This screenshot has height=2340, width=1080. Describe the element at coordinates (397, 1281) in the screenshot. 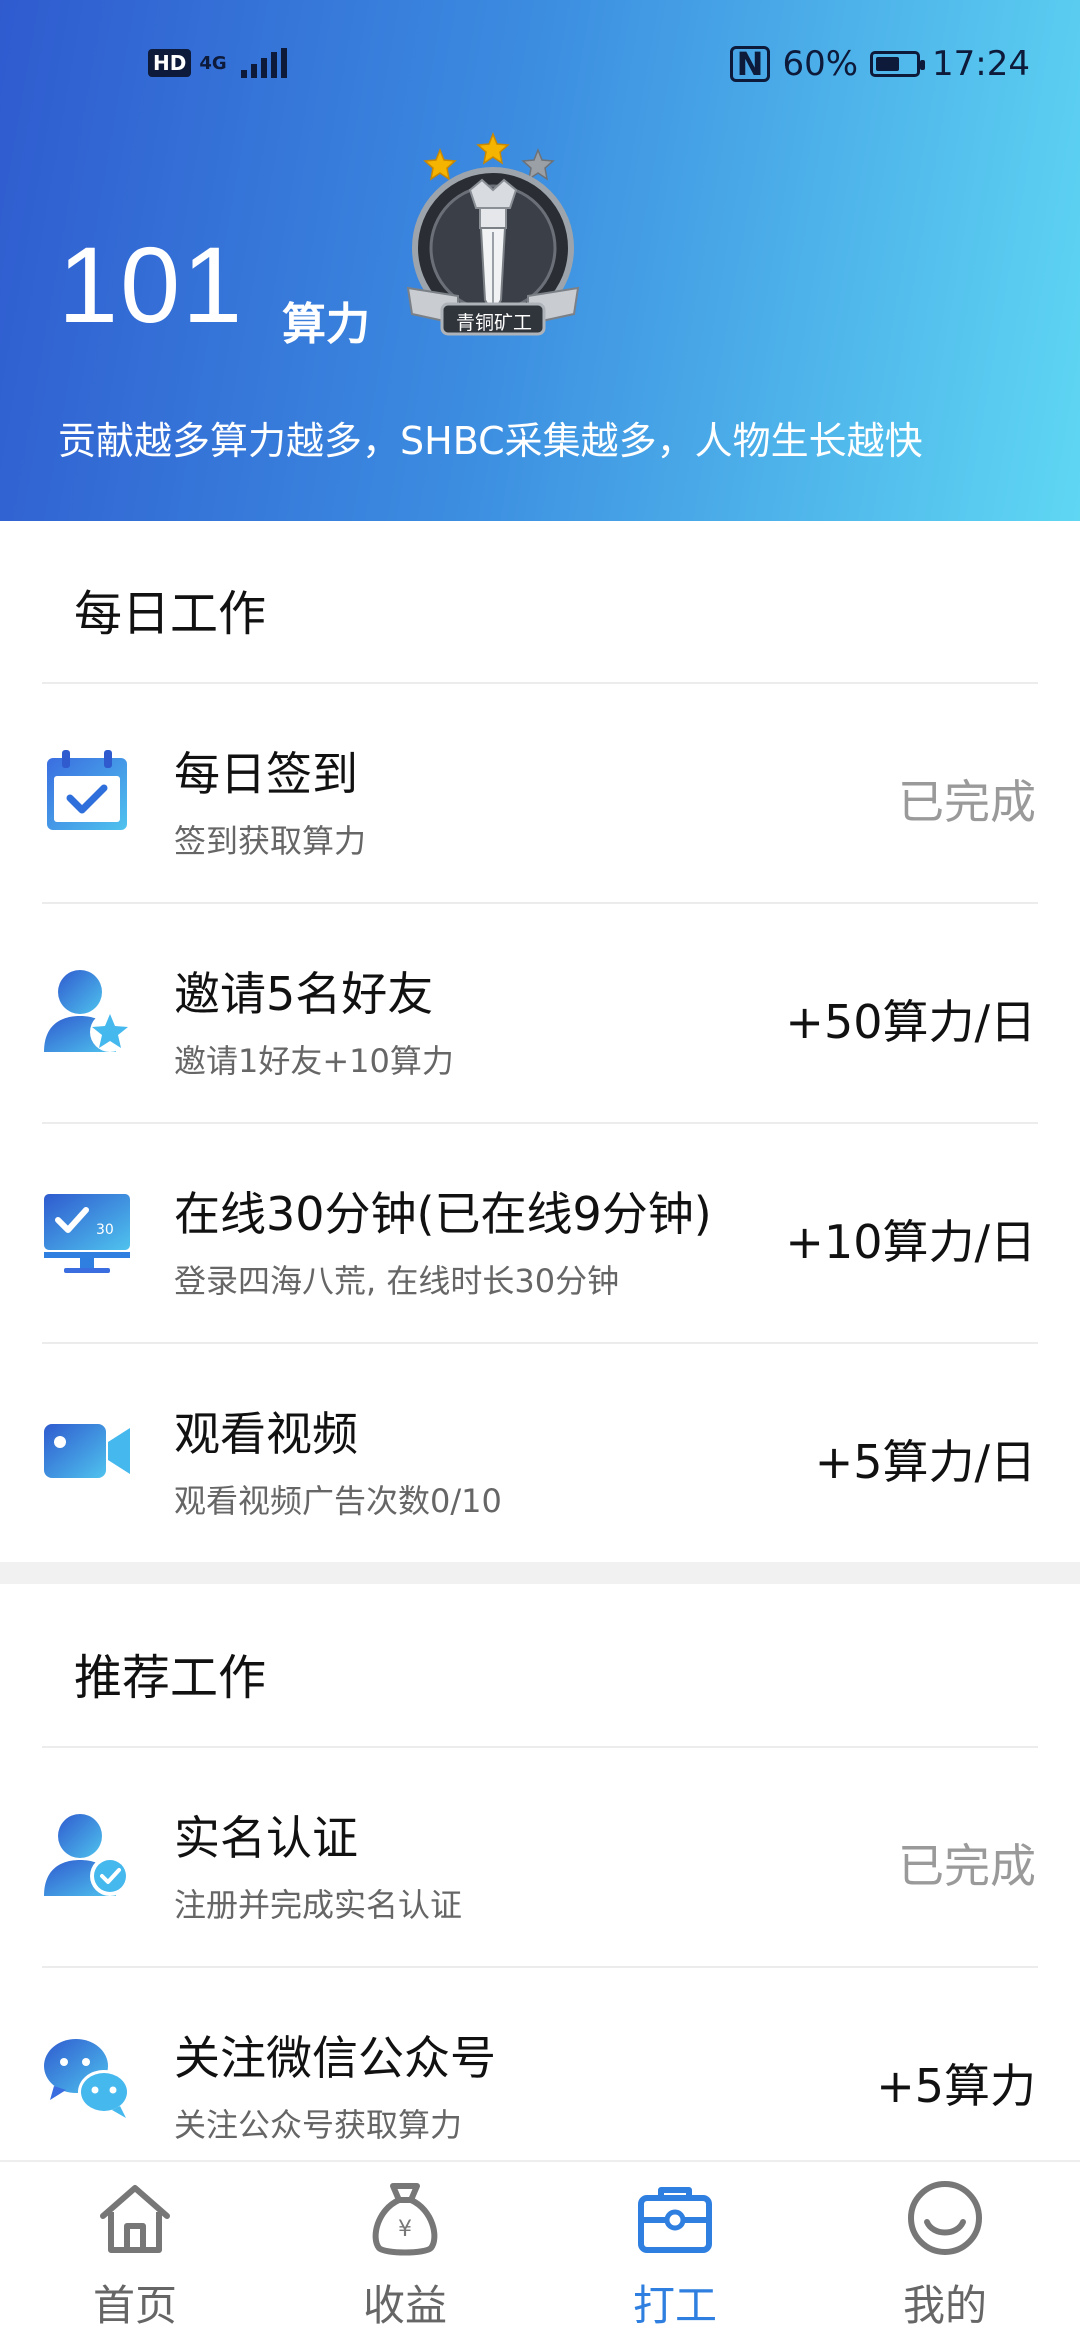

I see `task-subtitle: 登录四海八荒, 在线时长30分钟` at that location.